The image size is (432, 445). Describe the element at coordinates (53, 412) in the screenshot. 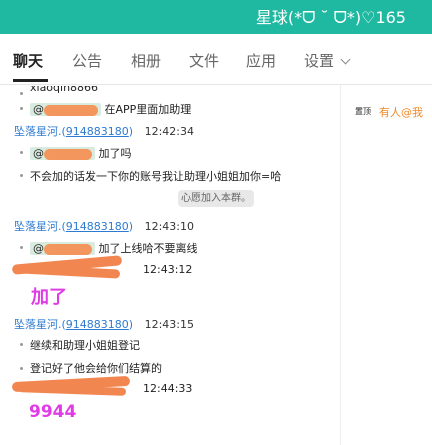

I see `handwritten-annotation: 9944` at that location.